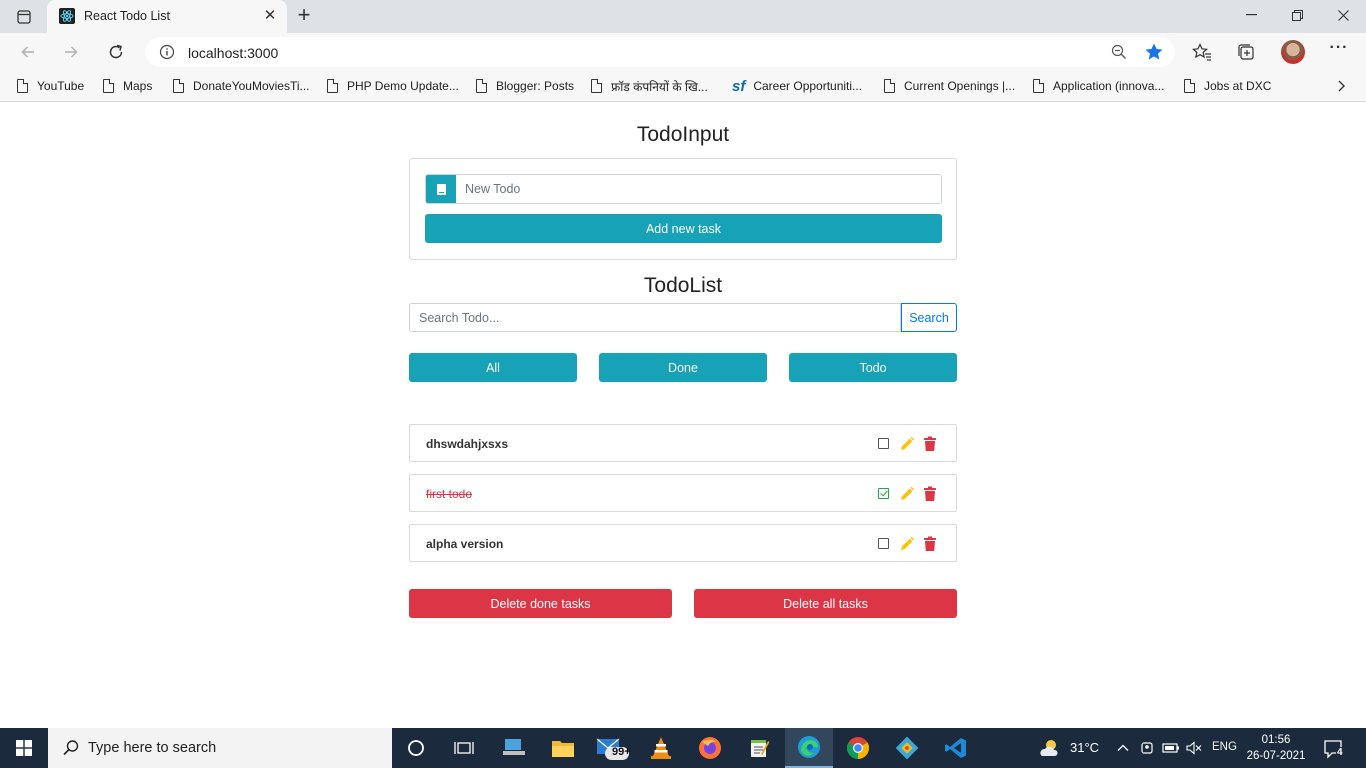  Describe the element at coordinates (655, 317) in the screenshot. I see `search-input` at that location.